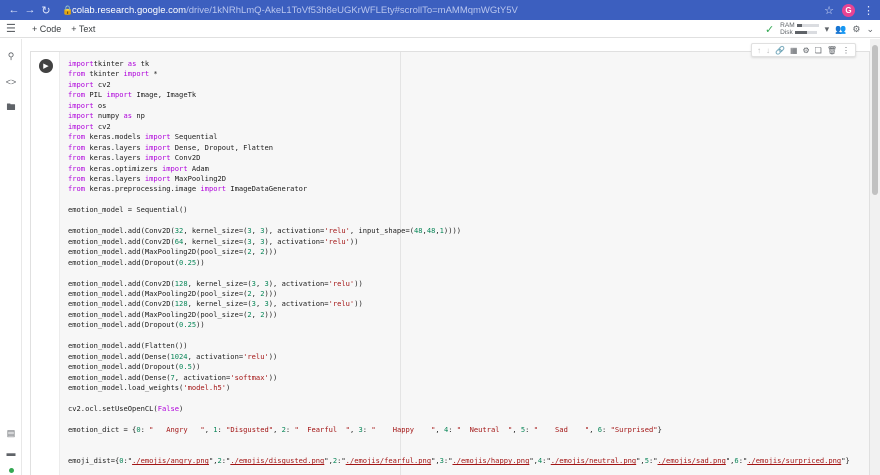 Image resolution: width=880 pixels, height=475 pixels. I want to click on code-line: emotion_model.load_weights('model.h5'), so click(149, 388).